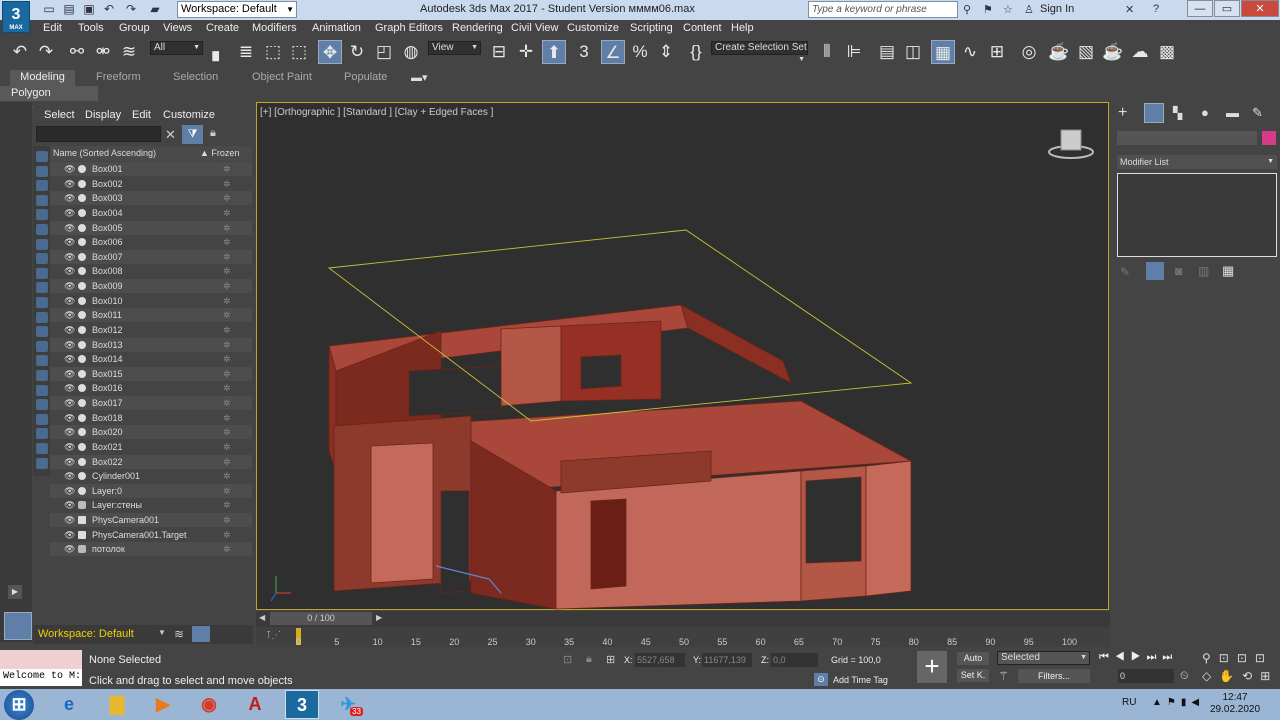 This screenshot has height=720, width=1280. What do you see at coordinates (151, 184) in the screenshot?
I see `scene-object-row: 👁︎ Box002 ✲` at bounding box center [151, 184].